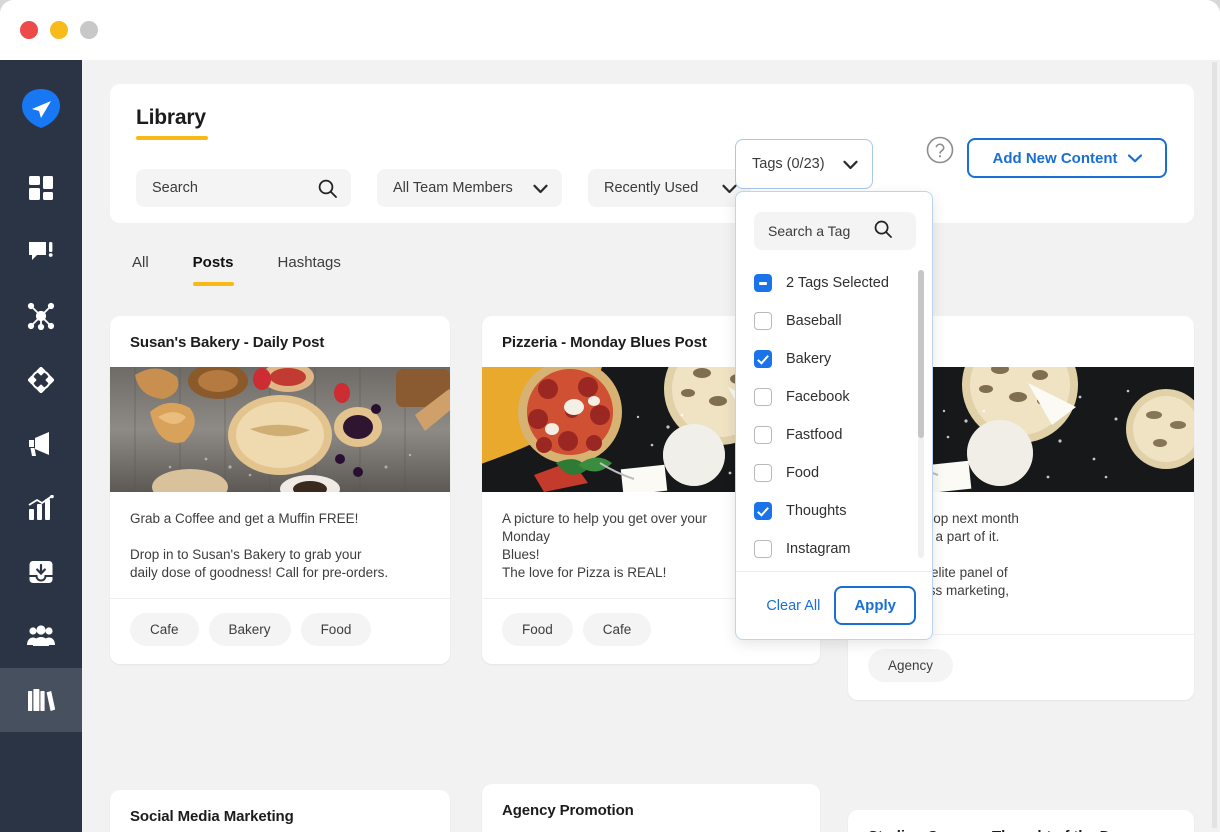  I want to click on page-scrollbar, so click(1214, 445).